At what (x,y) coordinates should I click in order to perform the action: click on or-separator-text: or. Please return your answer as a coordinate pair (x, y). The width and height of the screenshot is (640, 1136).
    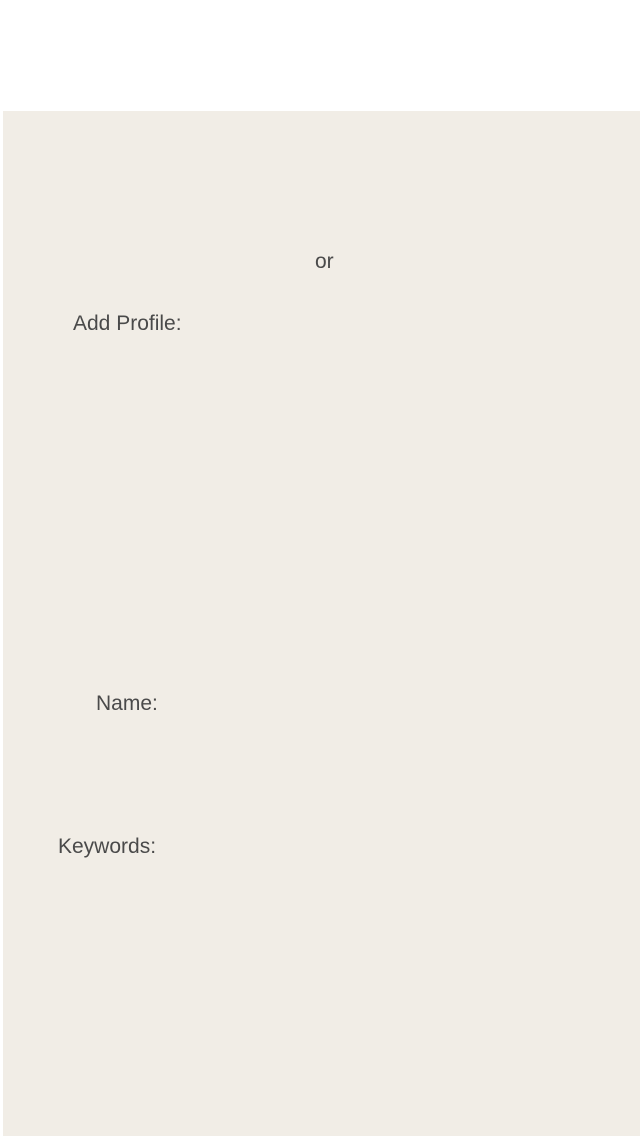
    Looking at the image, I should click on (324, 261).